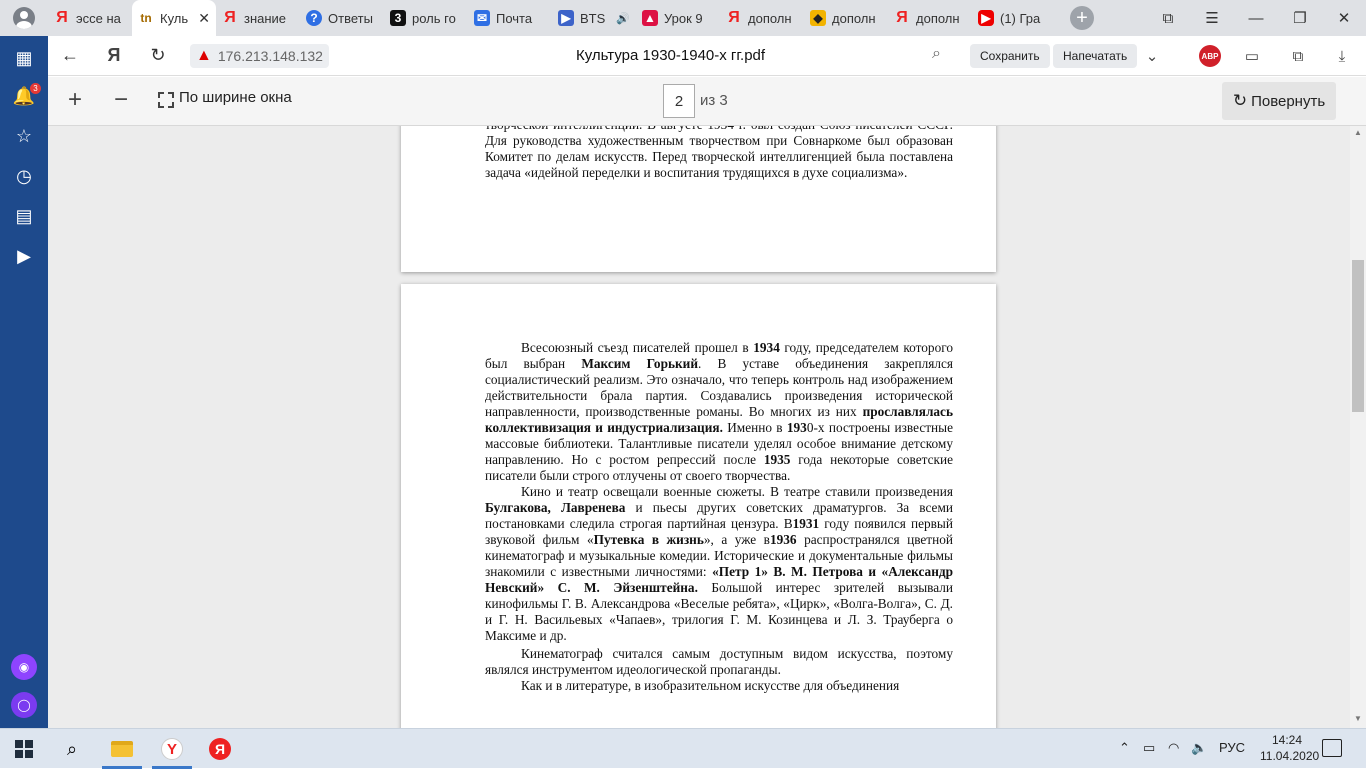 The image size is (1366, 769). What do you see at coordinates (1358, 336) in the screenshot?
I see `scroll-thumb` at bounding box center [1358, 336].